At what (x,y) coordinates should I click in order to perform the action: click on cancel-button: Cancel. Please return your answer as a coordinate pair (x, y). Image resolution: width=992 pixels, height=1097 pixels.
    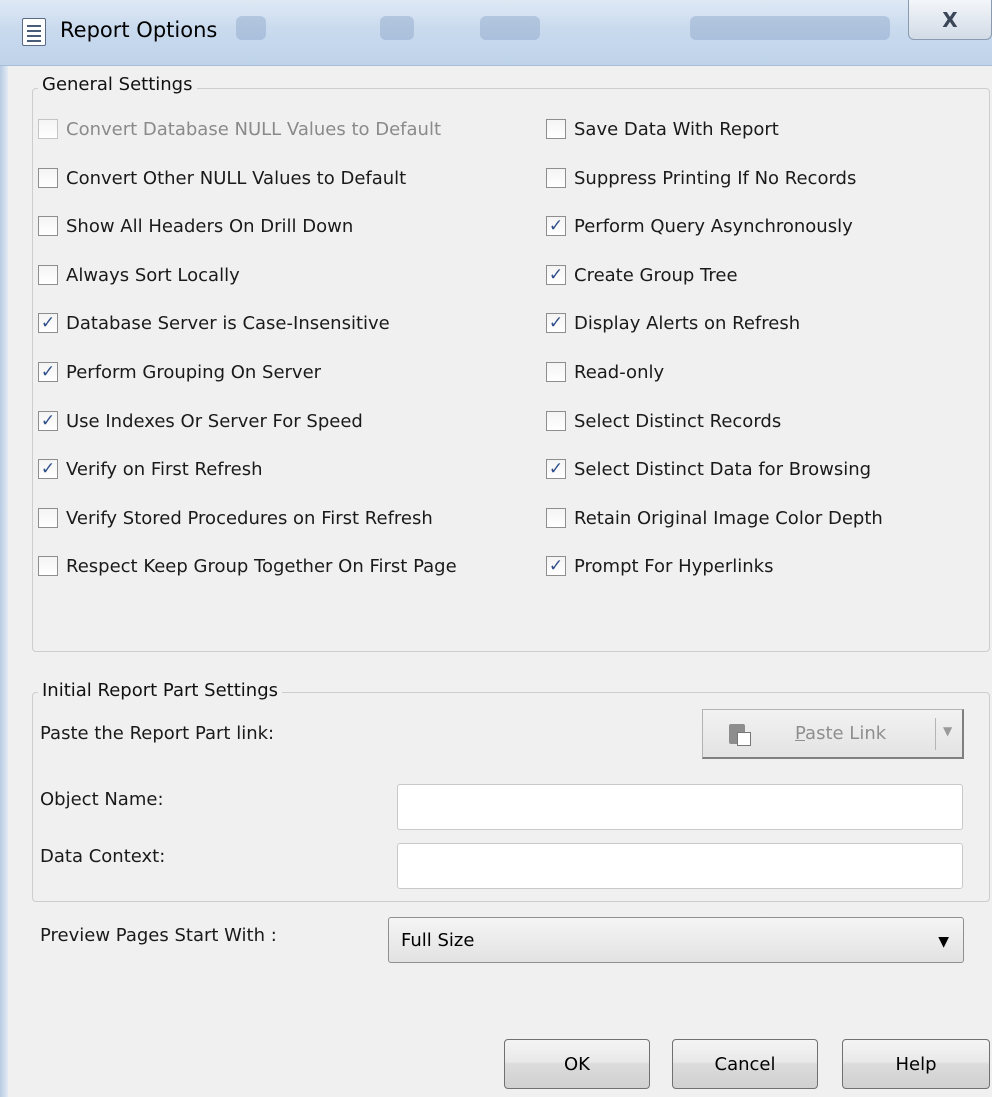
    Looking at the image, I should click on (745, 1064).